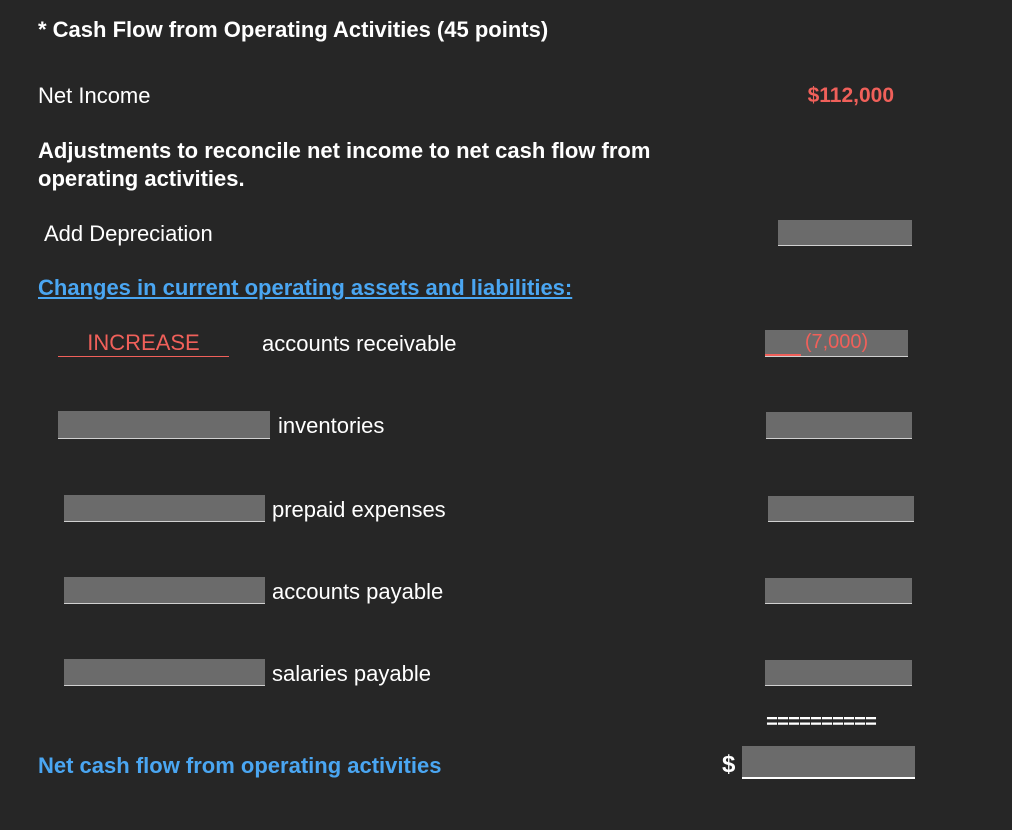  Describe the element at coordinates (94, 95) in the screenshot. I see `net-income-label: Net Income` at that location.